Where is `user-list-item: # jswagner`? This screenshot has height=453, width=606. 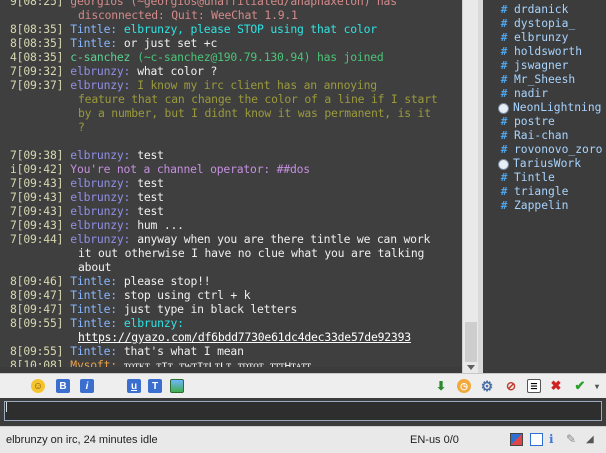
user-list-item: # jswagner is located at coordinates (544, 66).